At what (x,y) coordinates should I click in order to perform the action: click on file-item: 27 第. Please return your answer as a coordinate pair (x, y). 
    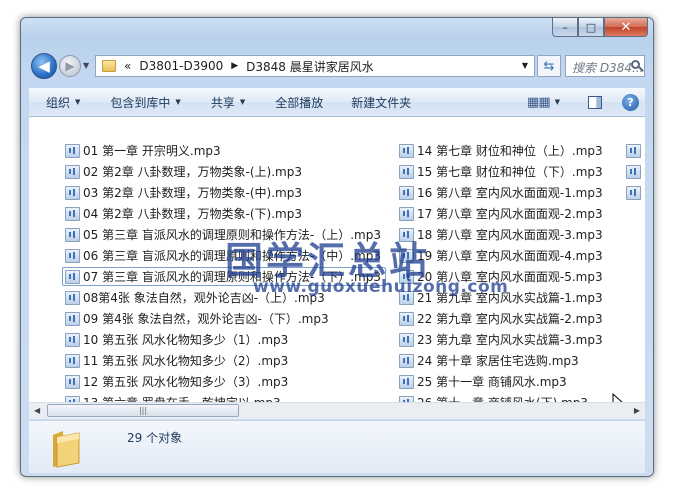
    Looking at the image, I should click on (635, 150).